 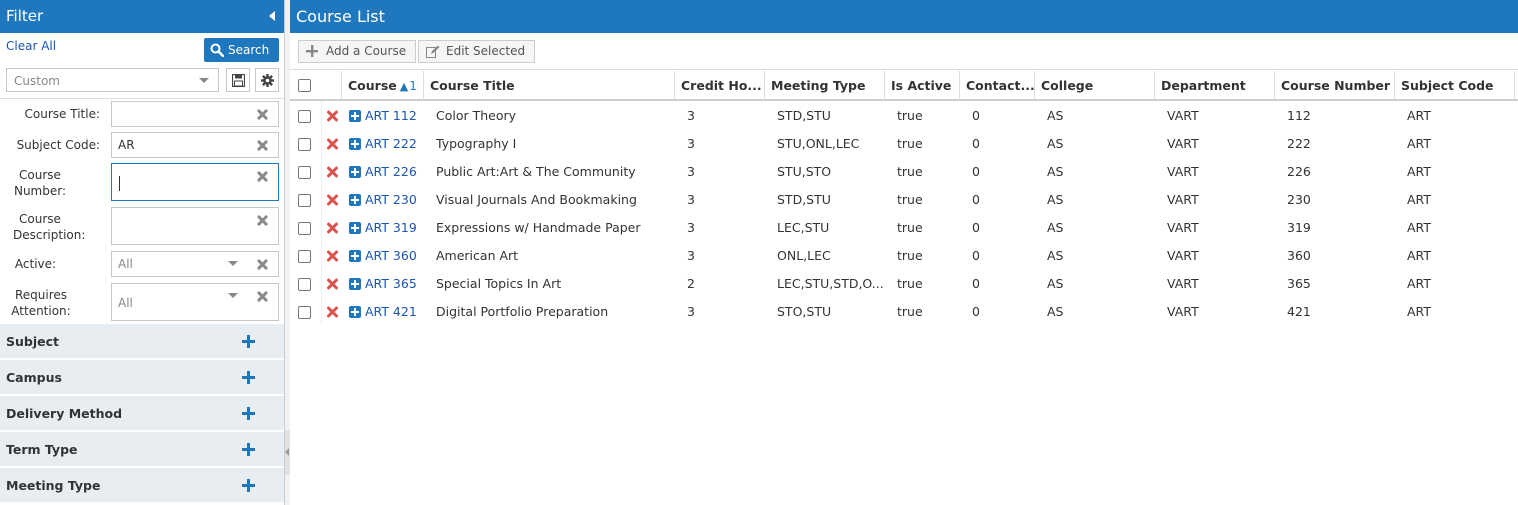 I want to click on cell-course-number: 230, so click(x=1299, y=199).